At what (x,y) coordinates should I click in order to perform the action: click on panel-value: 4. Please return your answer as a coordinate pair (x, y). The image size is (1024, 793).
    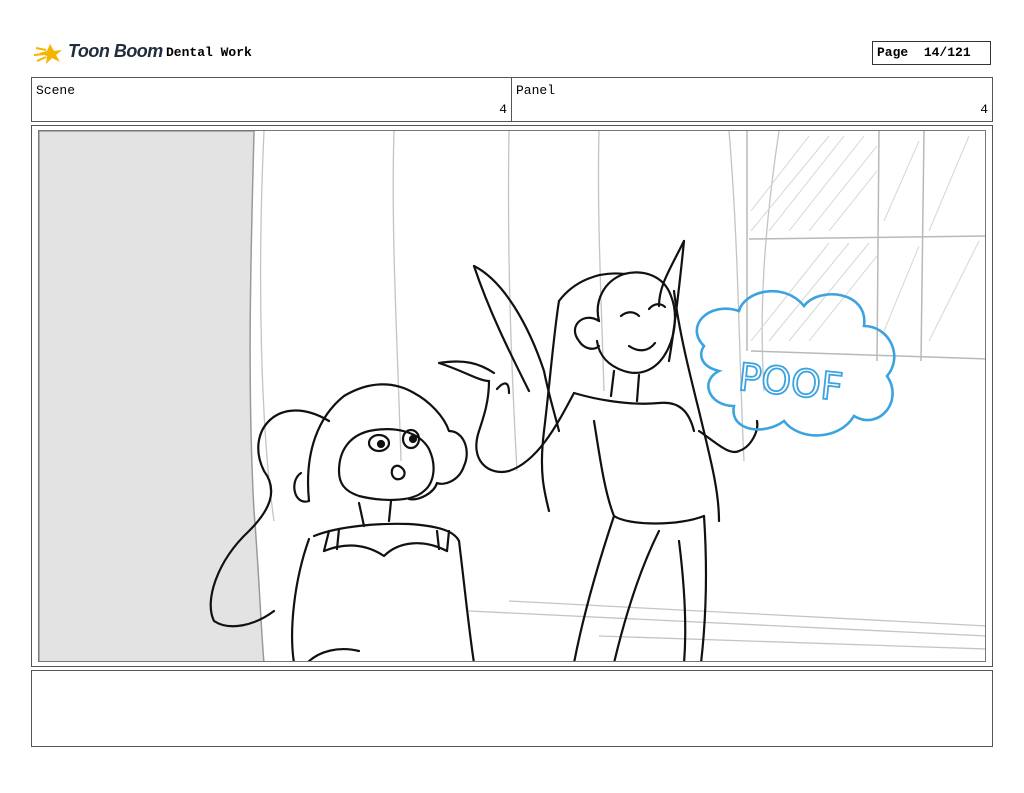
    Looking at the image, I should click on (984, 109).